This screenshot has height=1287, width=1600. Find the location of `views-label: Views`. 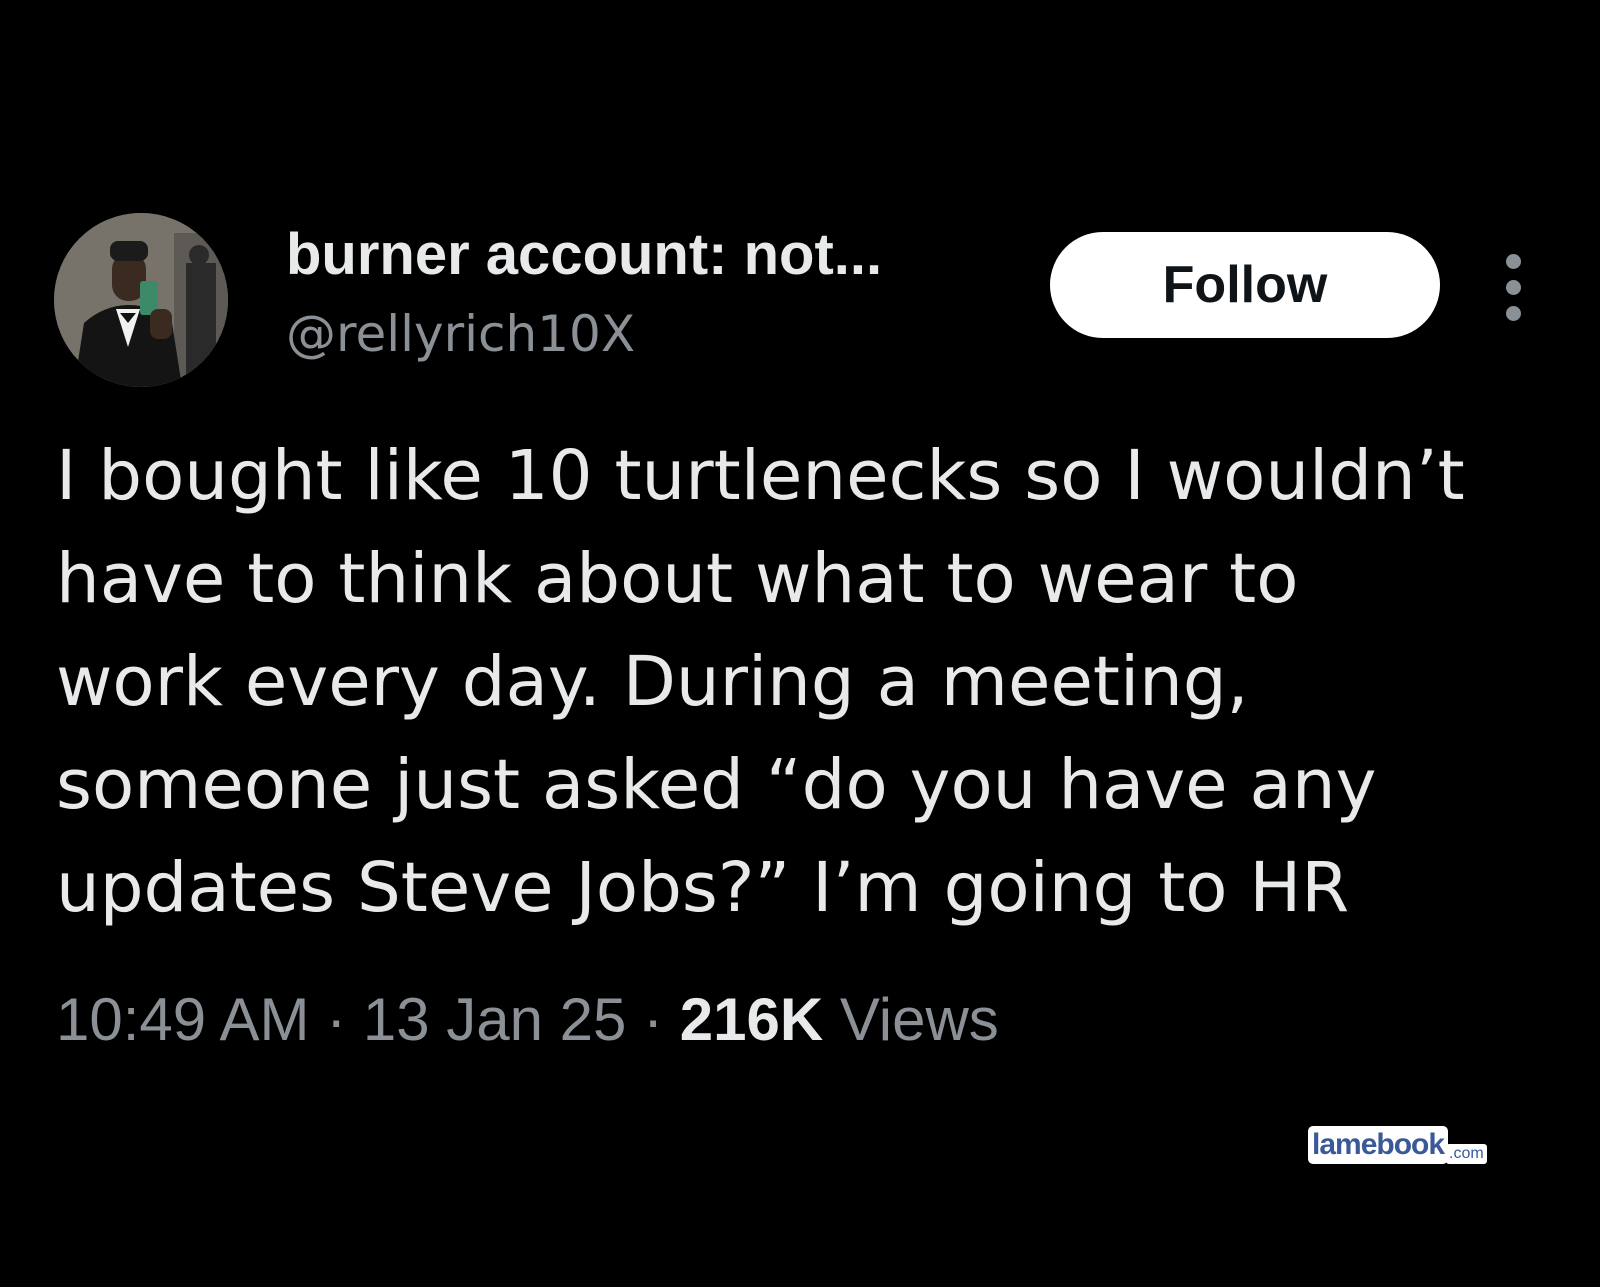

views-label: Views is located at coordinates (919, 1019).